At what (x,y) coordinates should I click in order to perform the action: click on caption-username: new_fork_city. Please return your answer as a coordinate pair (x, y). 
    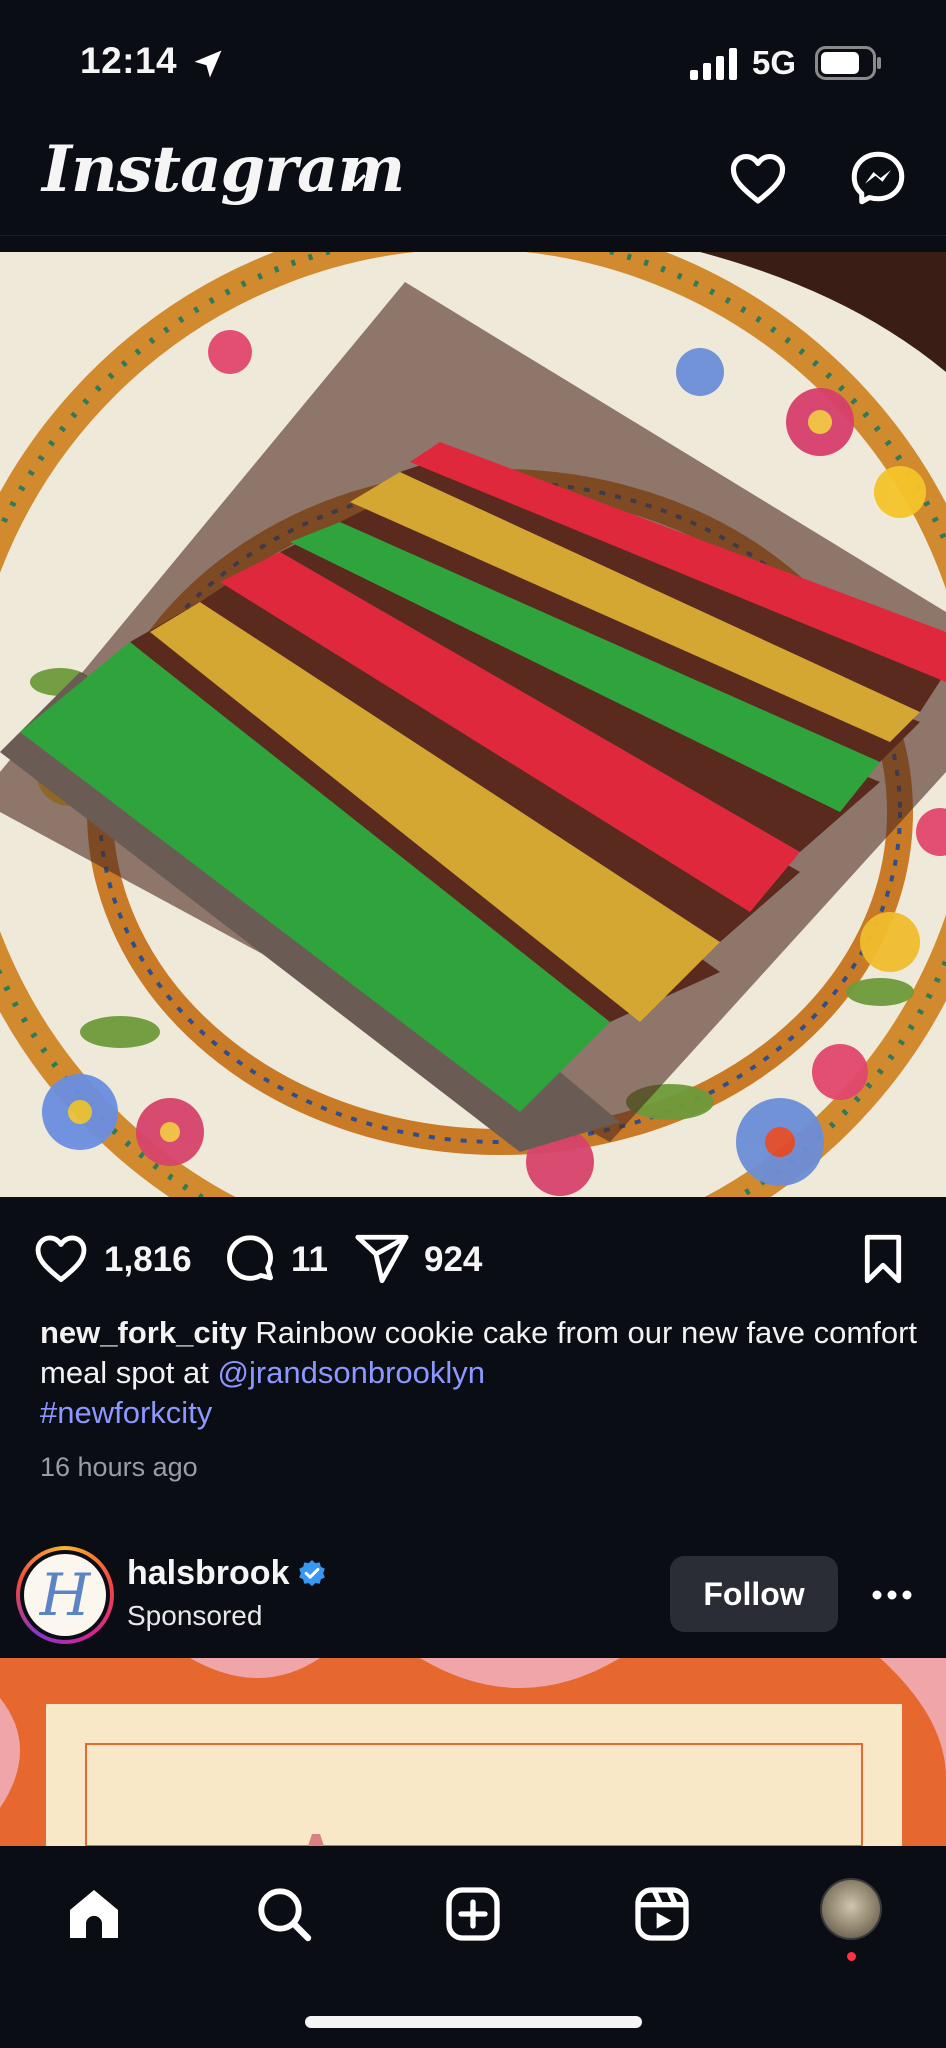
    Looking at the image, I should click on (143, 1332).